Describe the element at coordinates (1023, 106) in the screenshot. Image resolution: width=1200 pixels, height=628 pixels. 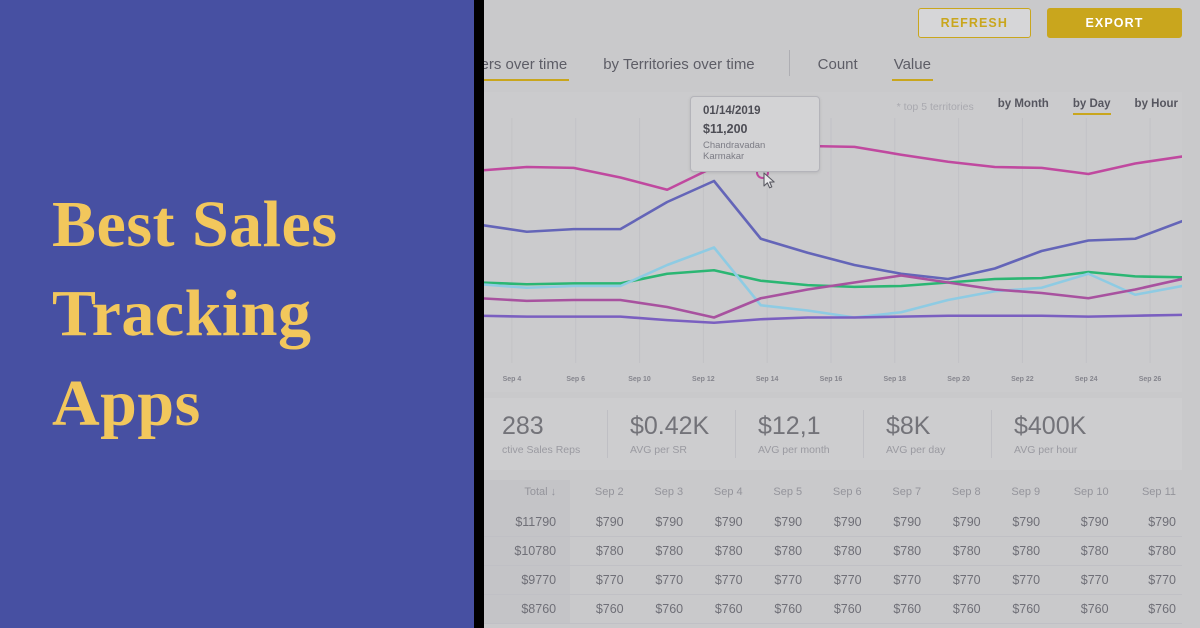
I see `range-by-month: by Month` at that location.